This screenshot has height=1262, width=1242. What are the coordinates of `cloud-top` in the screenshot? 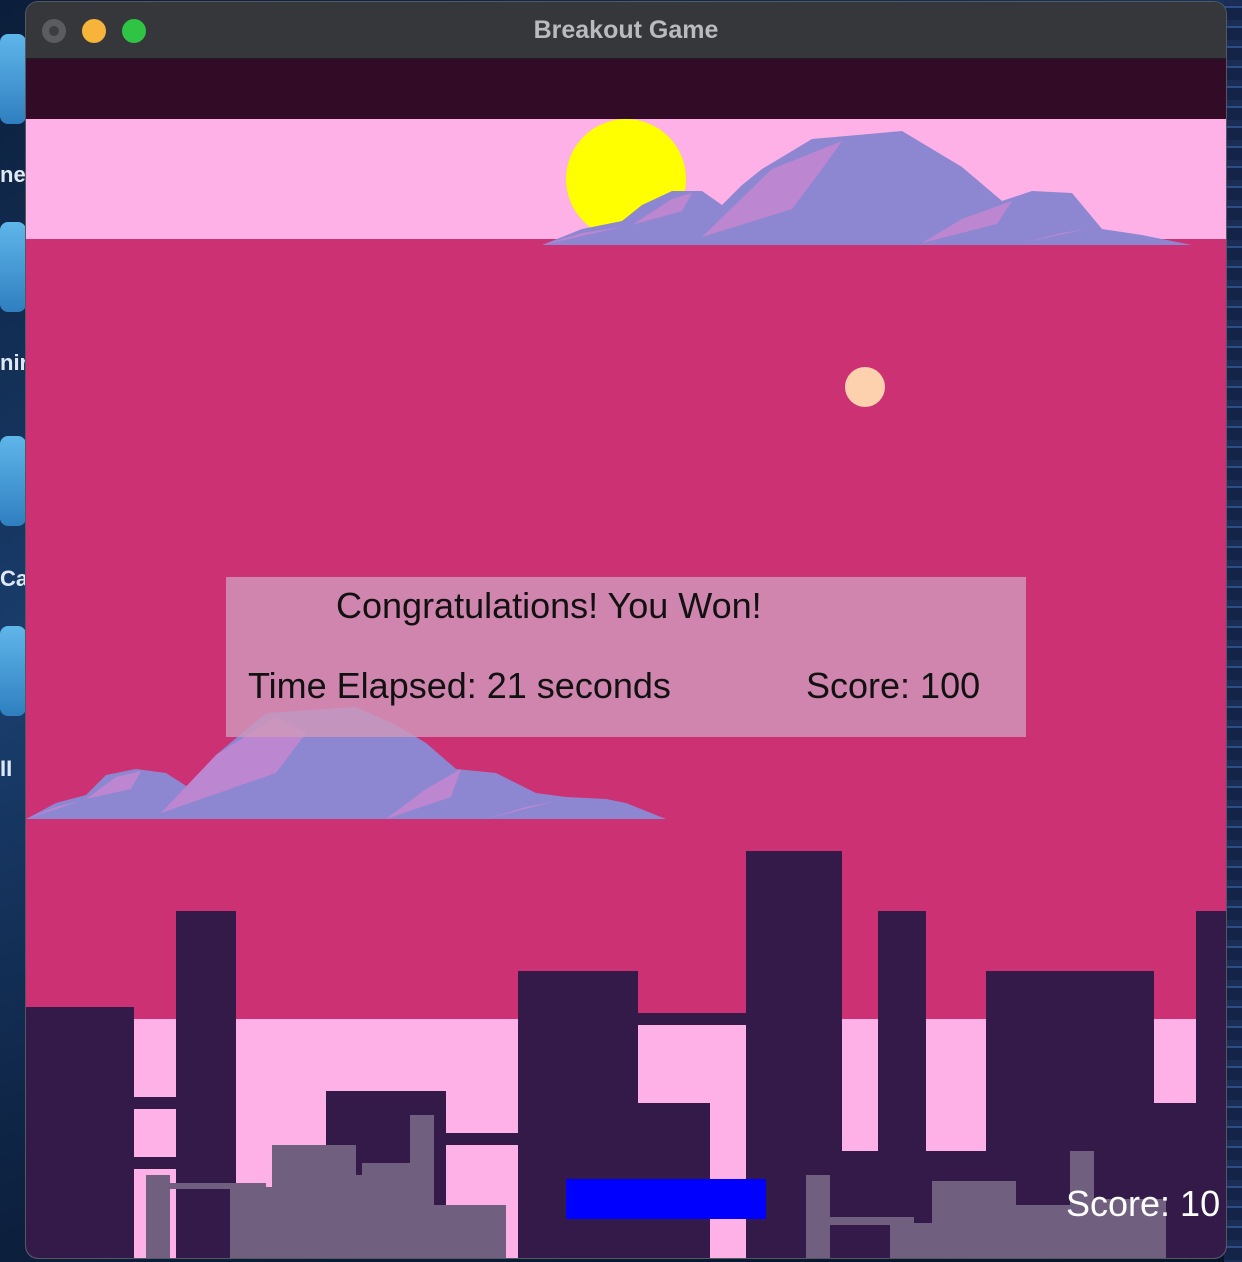 It's located at (867, 188).